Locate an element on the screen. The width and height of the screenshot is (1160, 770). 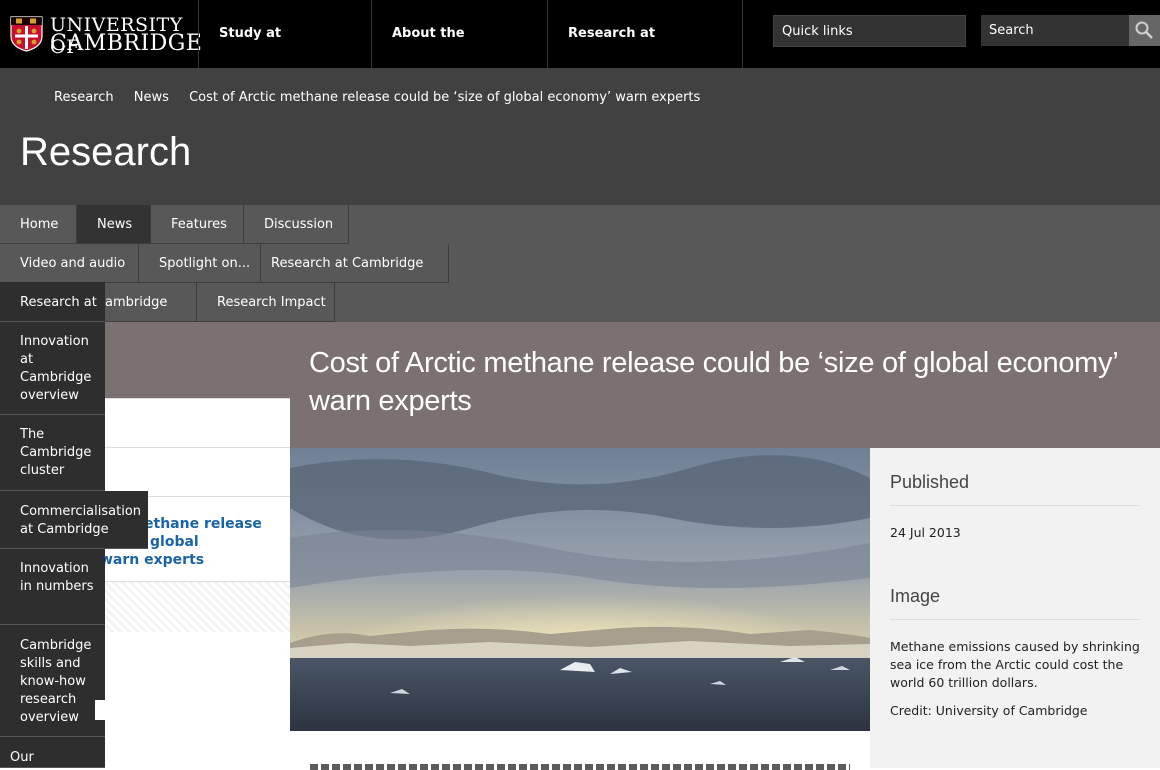
page-title: Research is located at coordinates (105, 152).